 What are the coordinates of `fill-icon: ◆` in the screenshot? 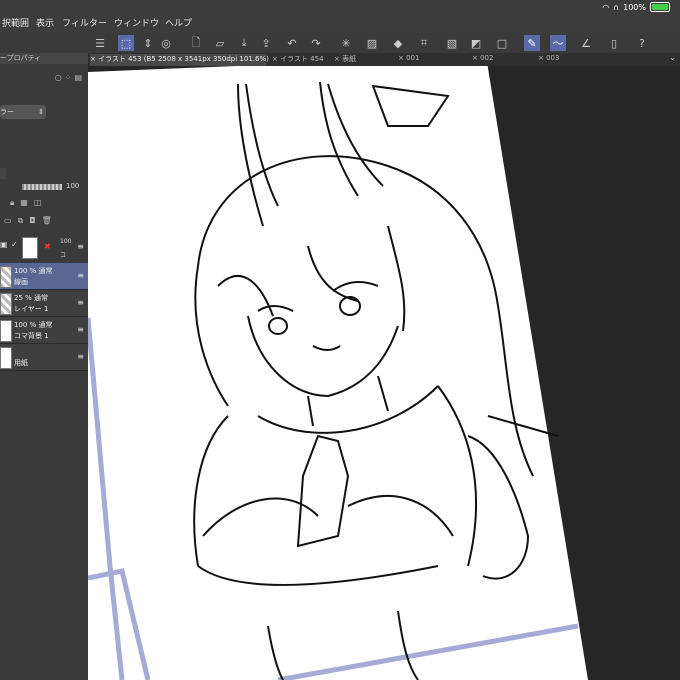 It's located at (398, 43).